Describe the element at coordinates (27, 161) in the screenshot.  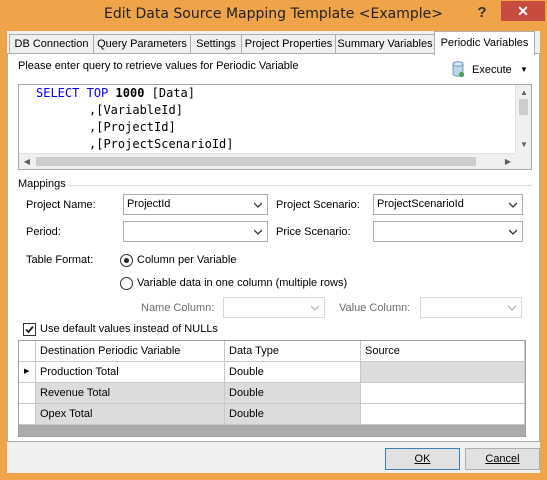
I see `scroll-left-icon: ◀` at that location.